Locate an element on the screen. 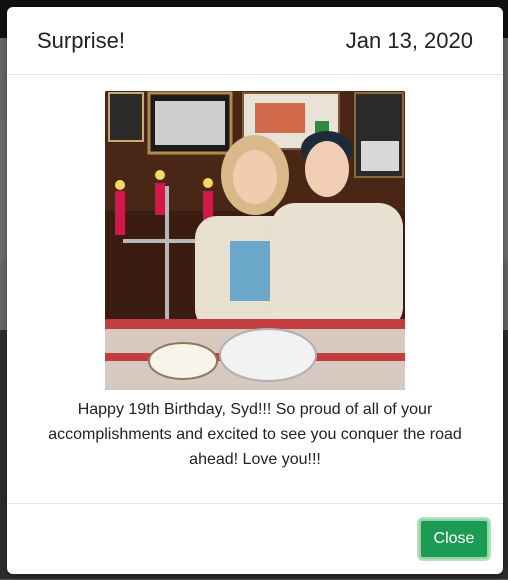 This screenshot has width=508, height=580. modal-title: Surprise! is located at coordinates (81, 40).